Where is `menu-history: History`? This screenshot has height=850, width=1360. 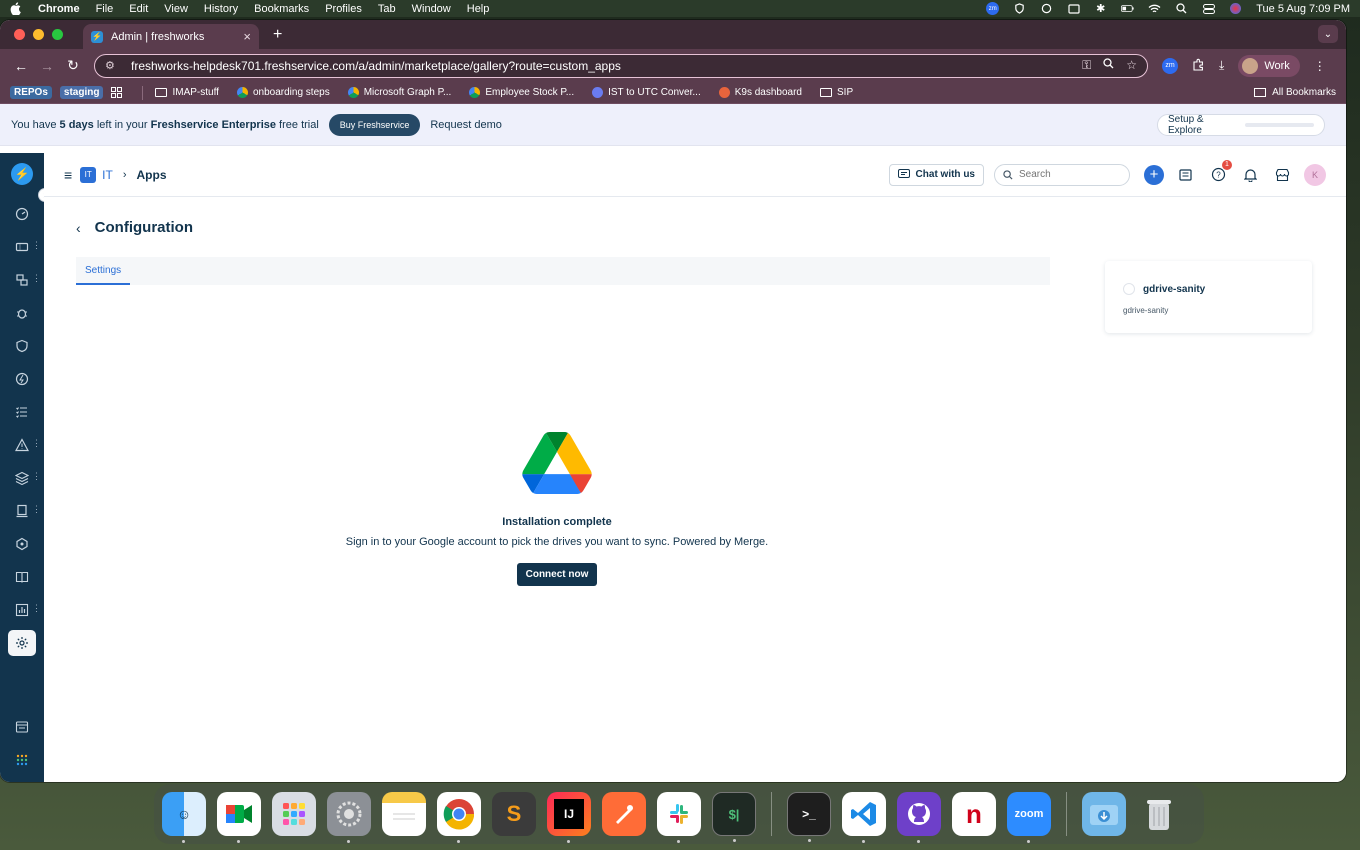 menu-history: History is located at coordinates (221, 9).